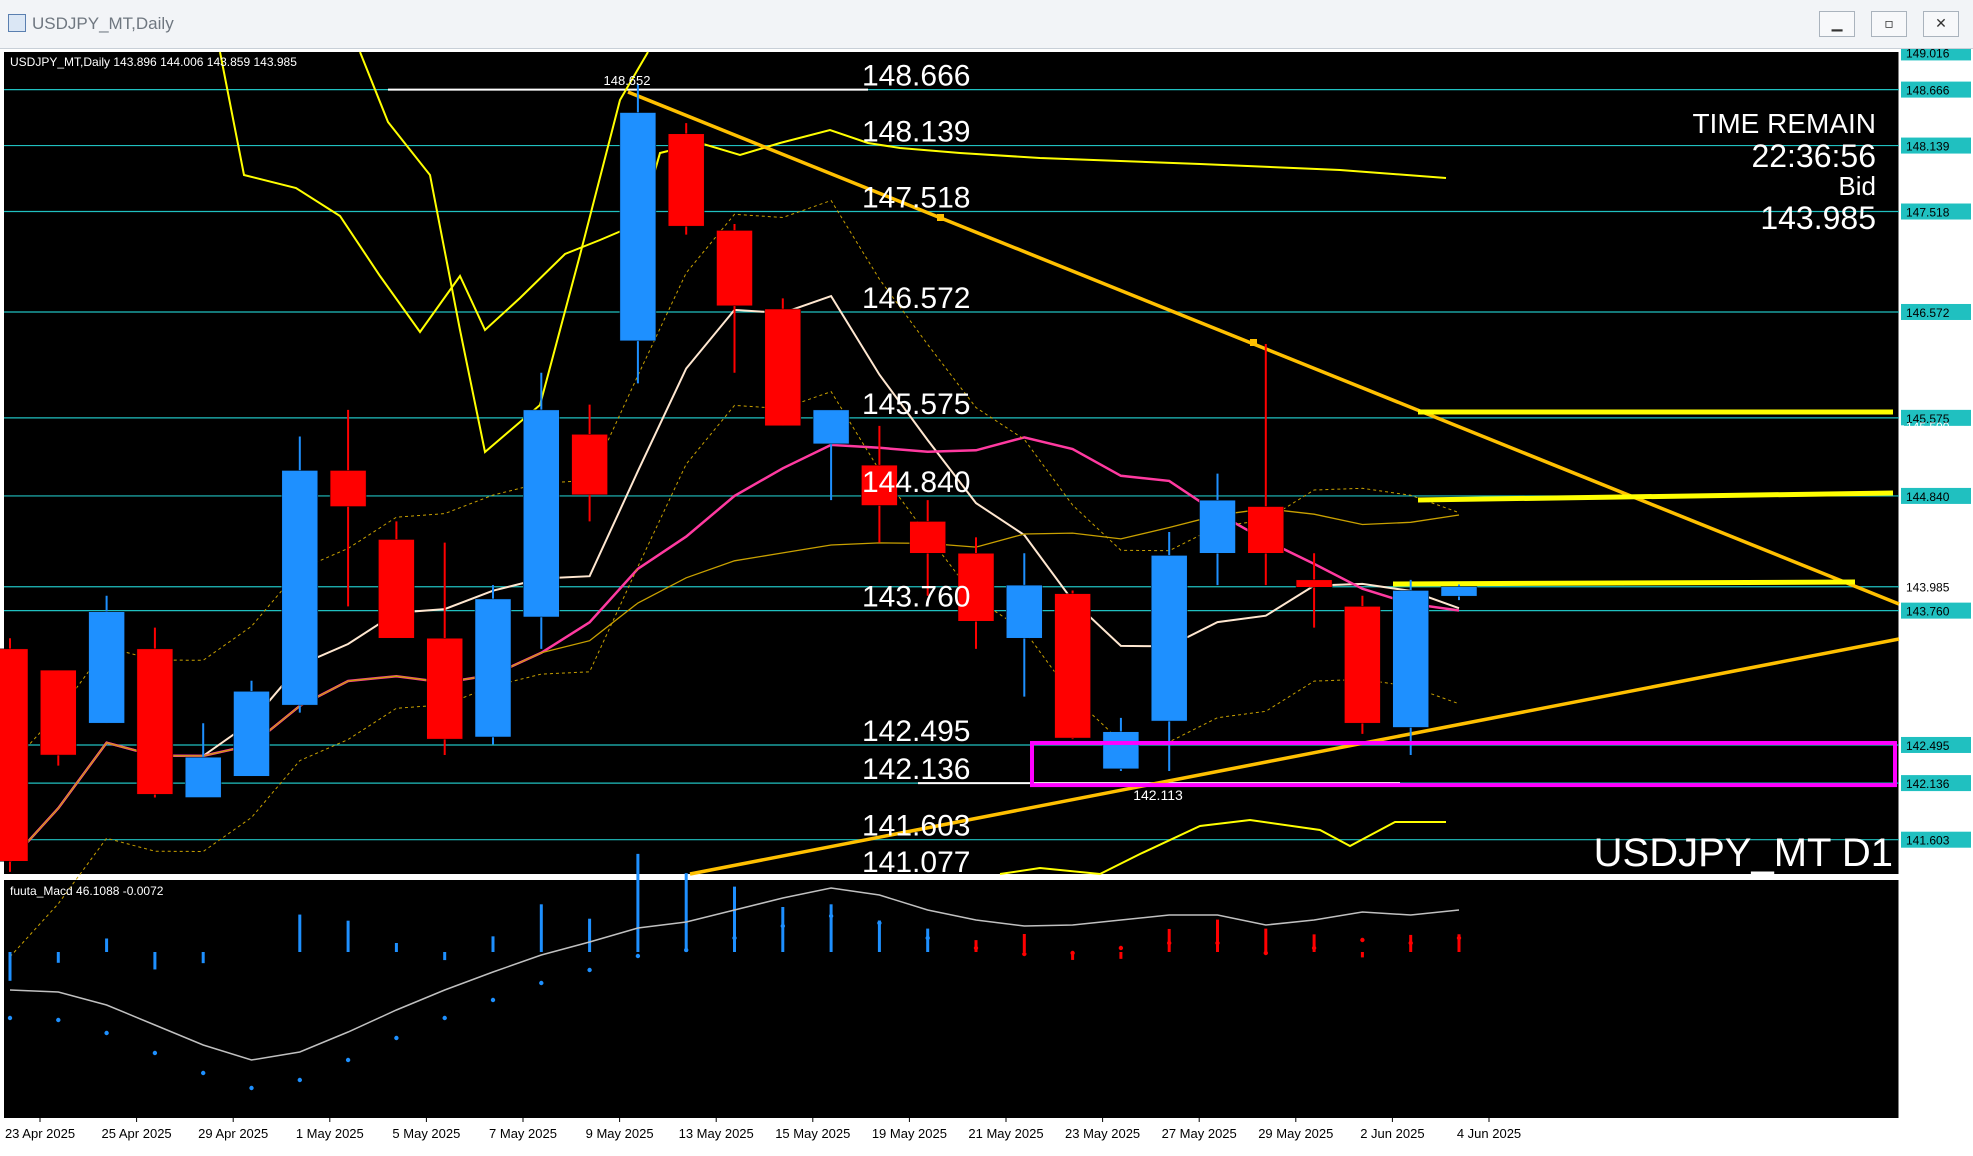 The width and height of the screenshot is (1973, 1156). I want to click on level-label: 142.495, so click(916, 731).